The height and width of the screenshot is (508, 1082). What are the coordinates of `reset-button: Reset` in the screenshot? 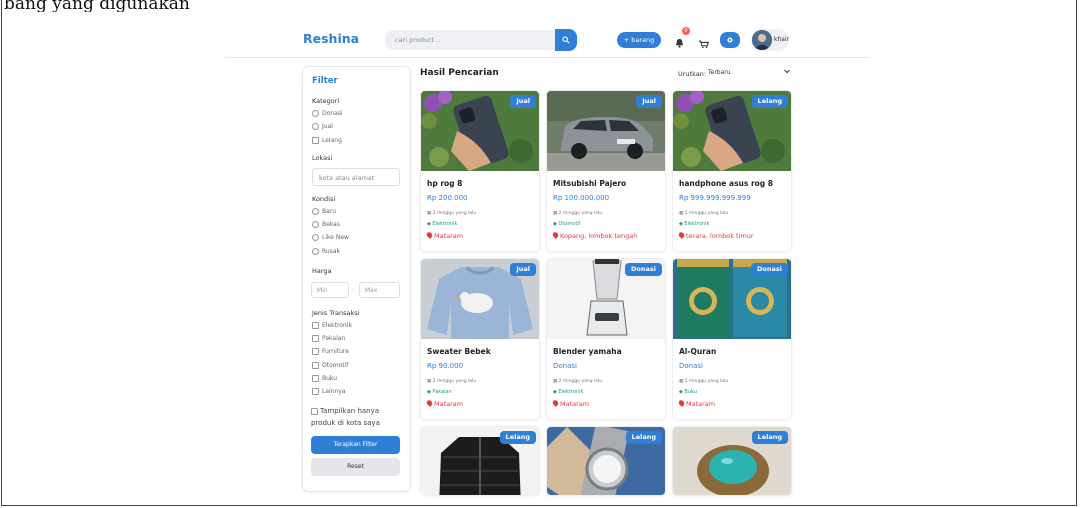 It's located at (355, 467).